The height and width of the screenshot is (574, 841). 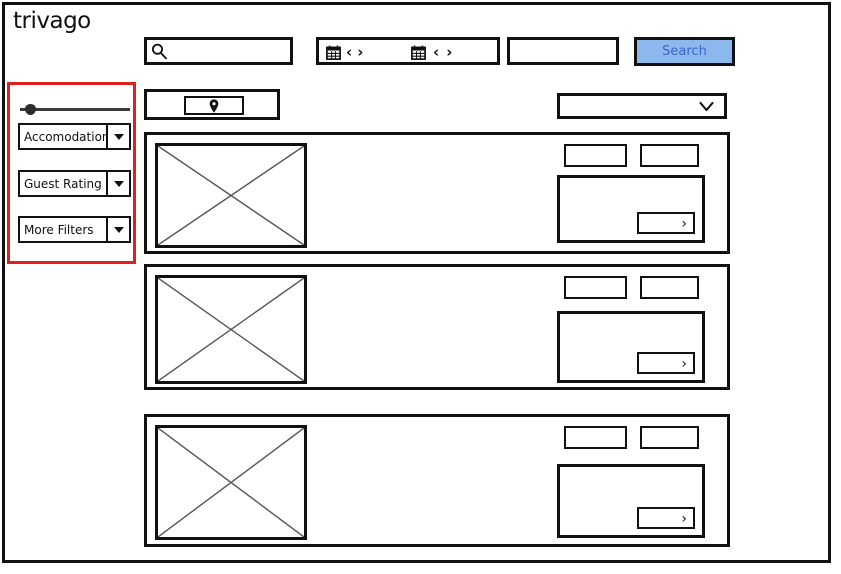 What do you see at coordinates (349, 52) in the screenshot?
I see `checkin-prev-icon: ‹` at bounding box center [349, 52].